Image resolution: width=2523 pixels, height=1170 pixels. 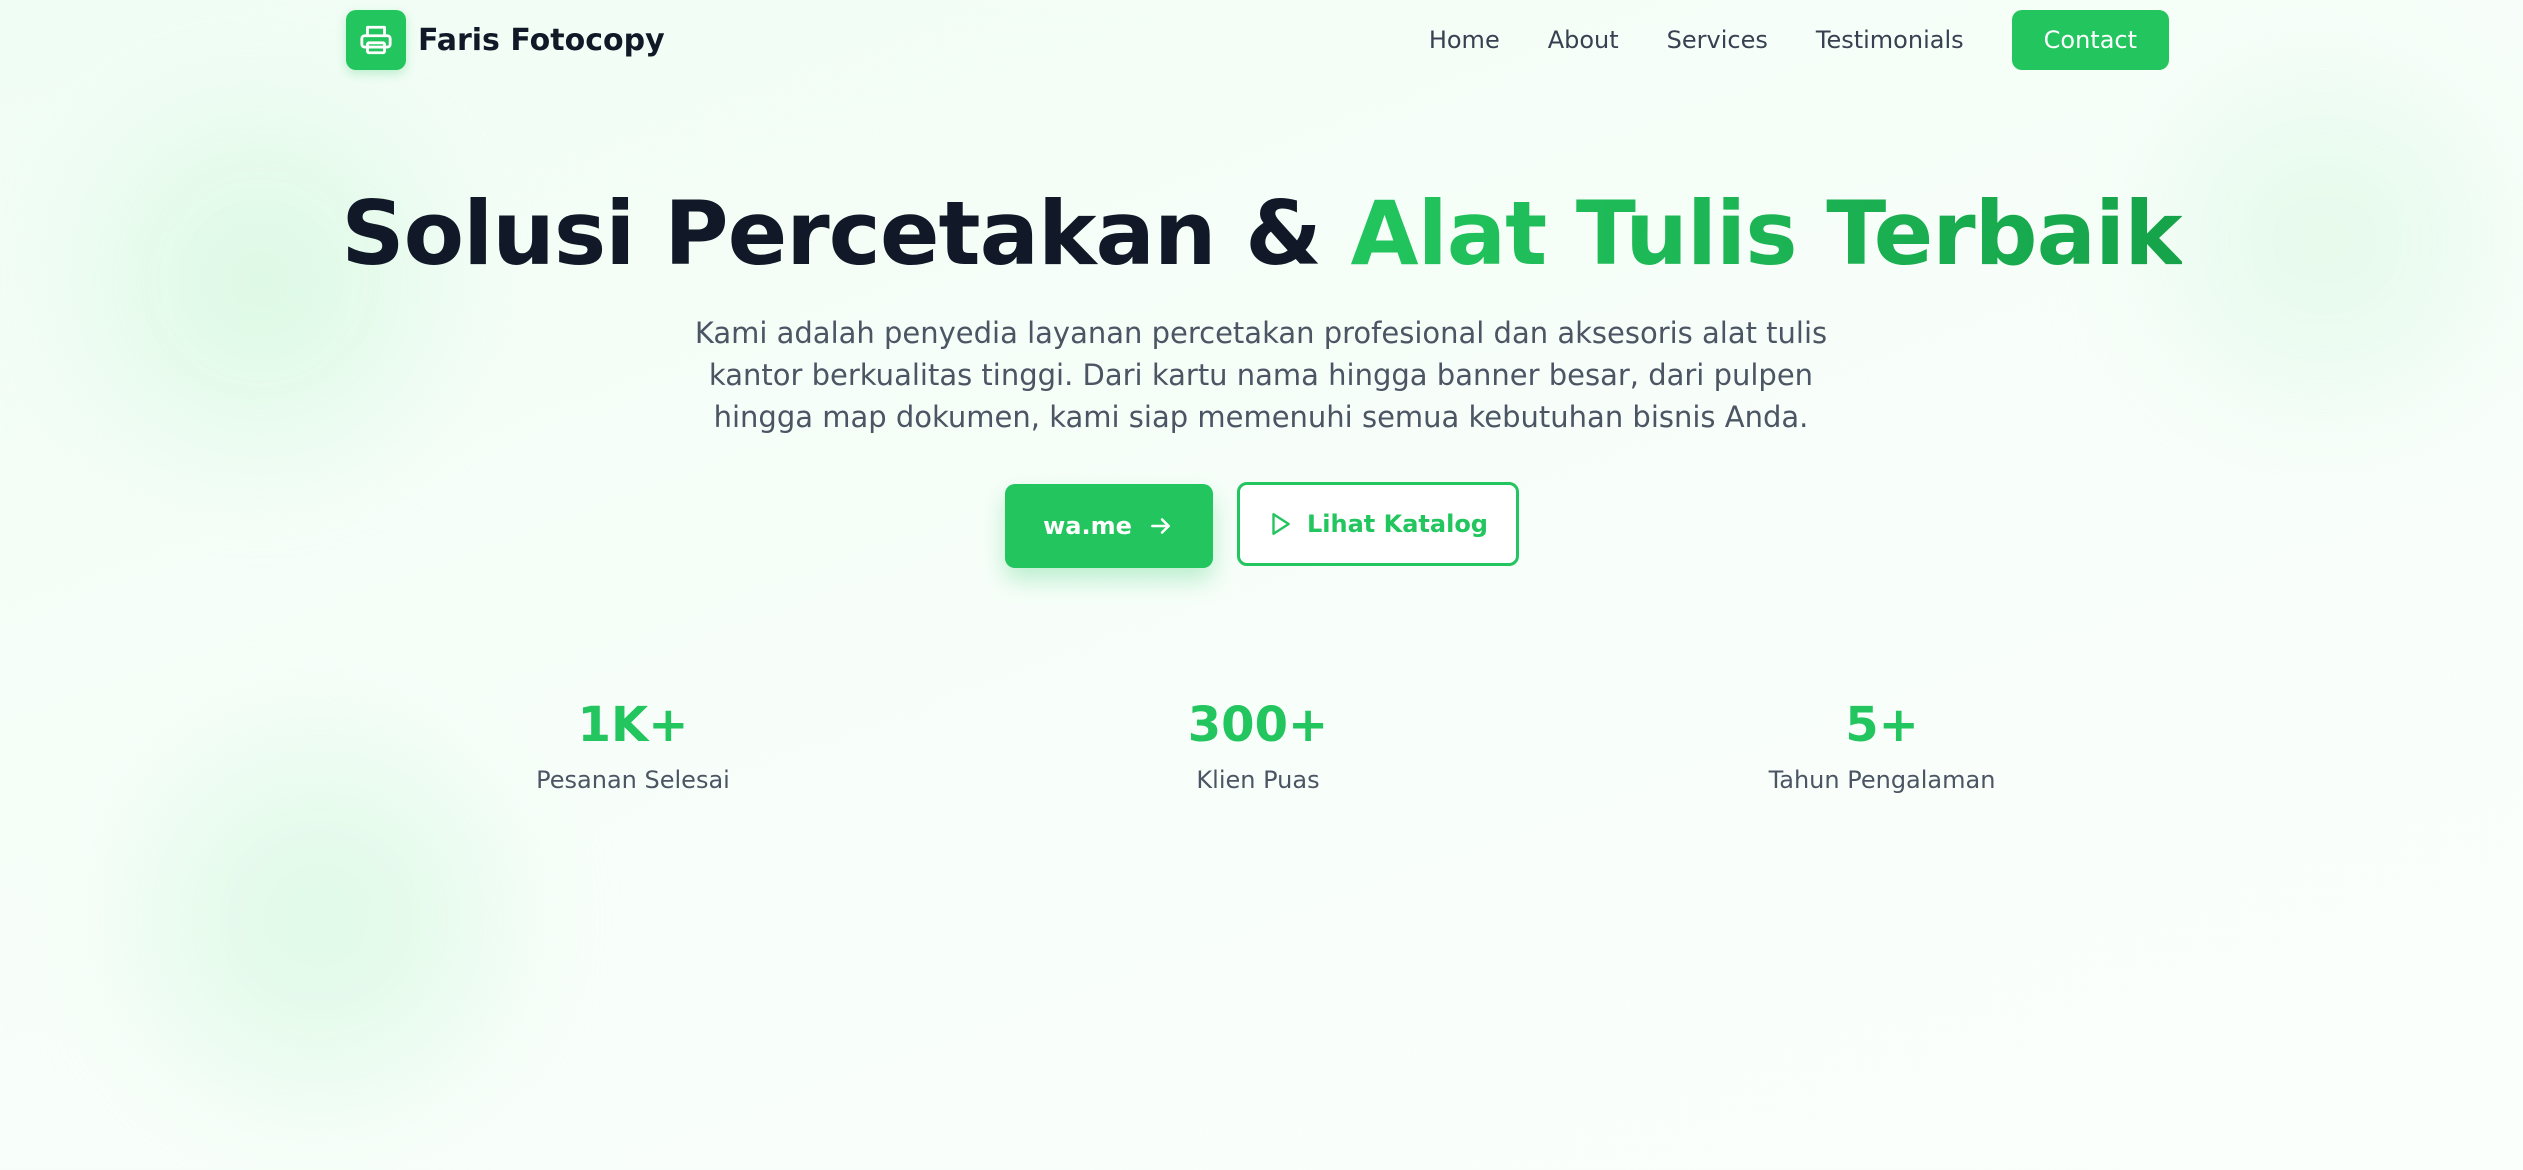 What do you see at coordinates (1087, 526) in the screenshot?
I see `whatsapp-button-label: wa.me` at bounding box center [1087, 526].